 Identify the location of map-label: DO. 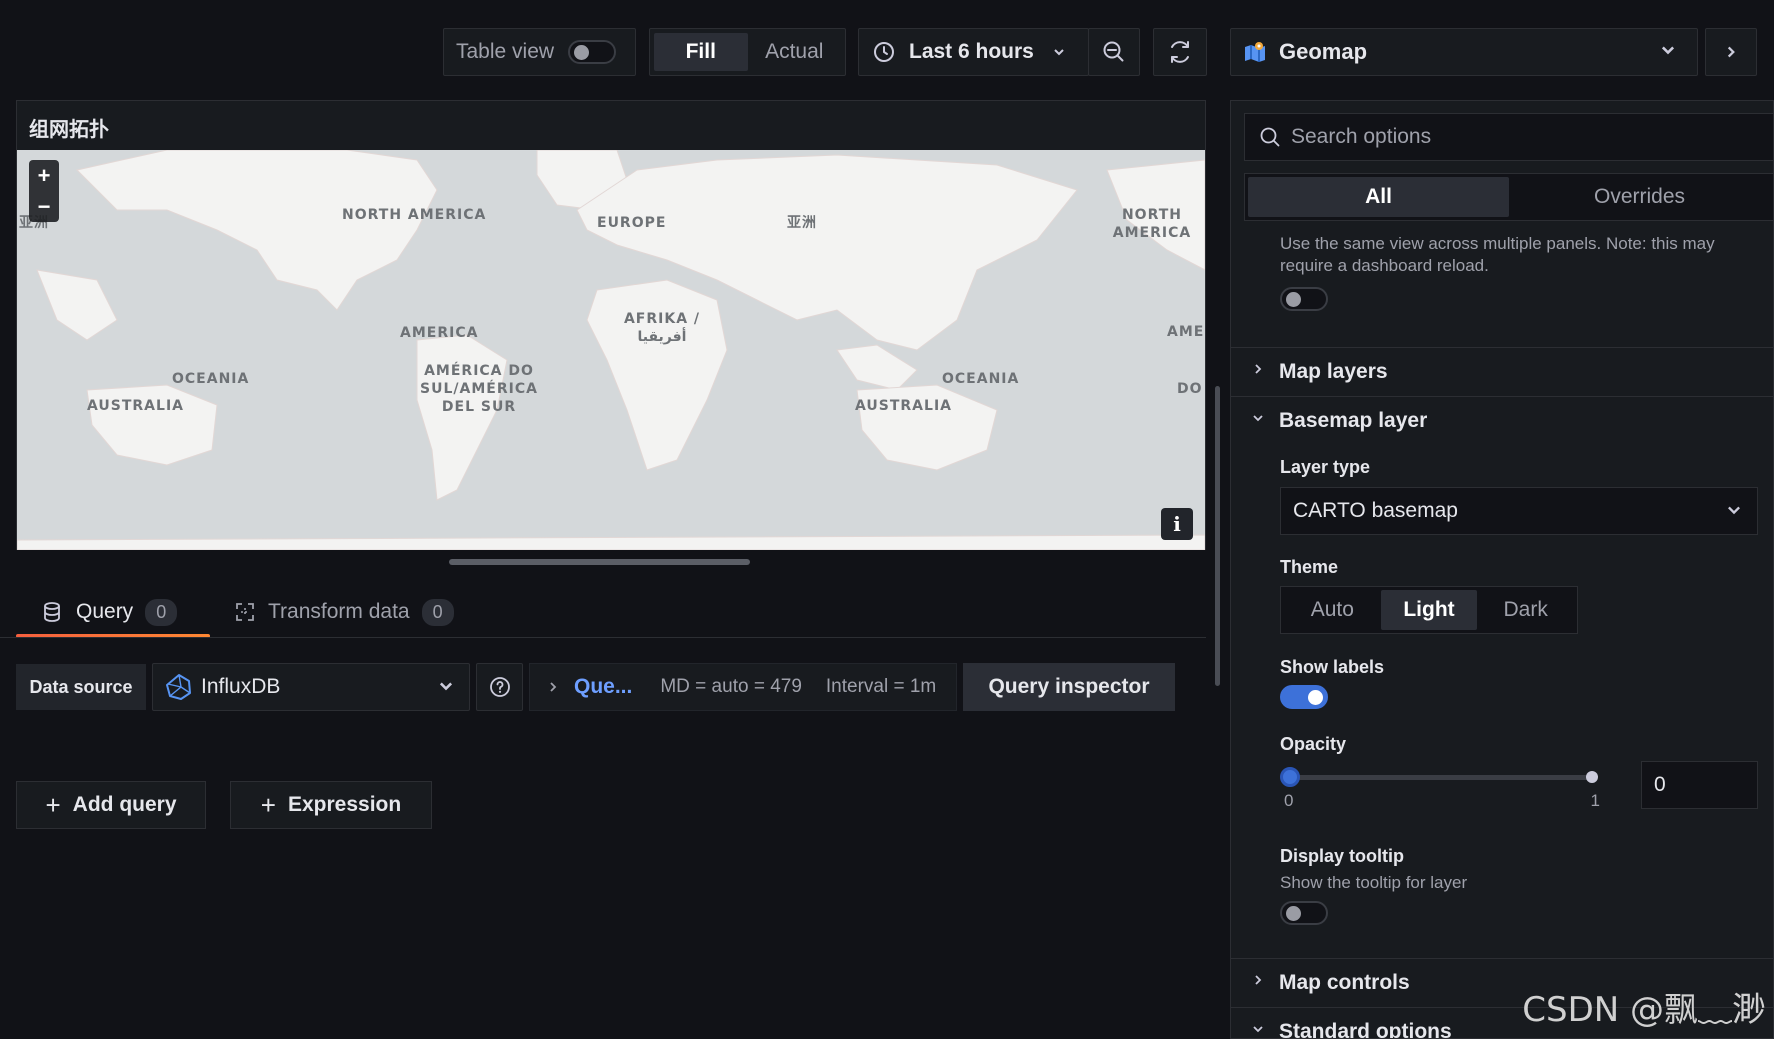
(1190, 389).